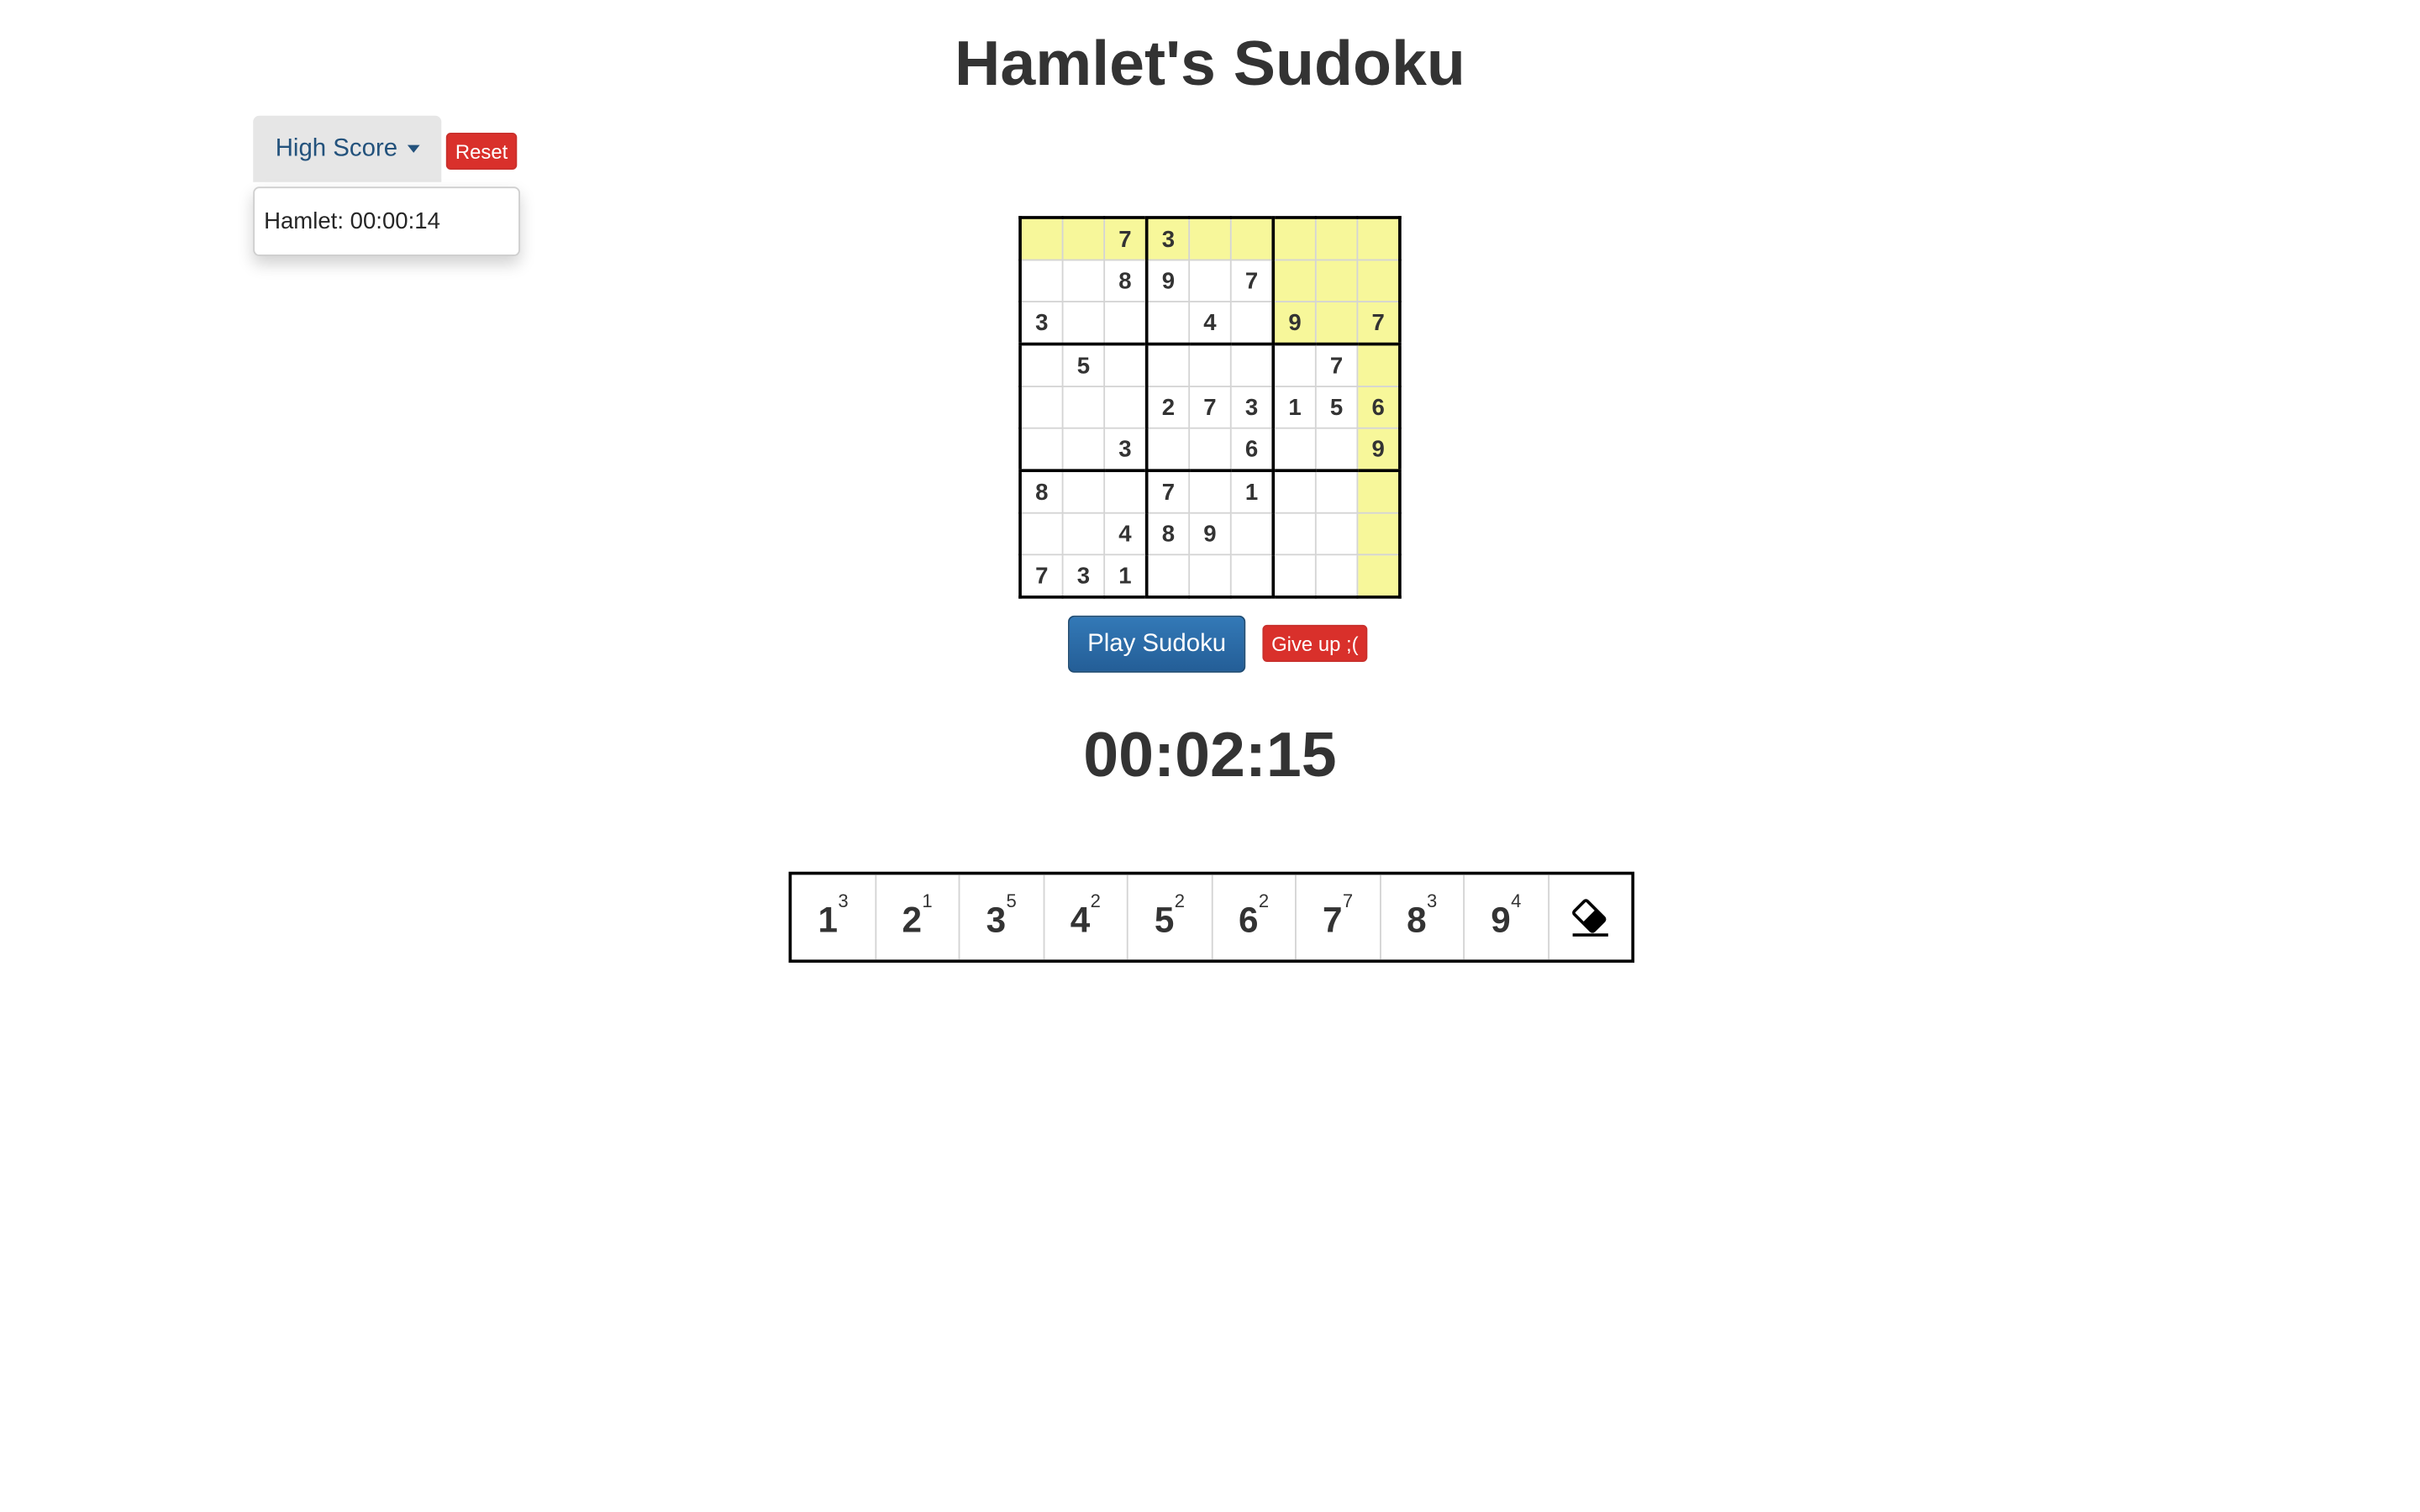 The height and width of the screenshot is (1512, 2420). I want to click on number-key-2: 21, so click(918, 917).